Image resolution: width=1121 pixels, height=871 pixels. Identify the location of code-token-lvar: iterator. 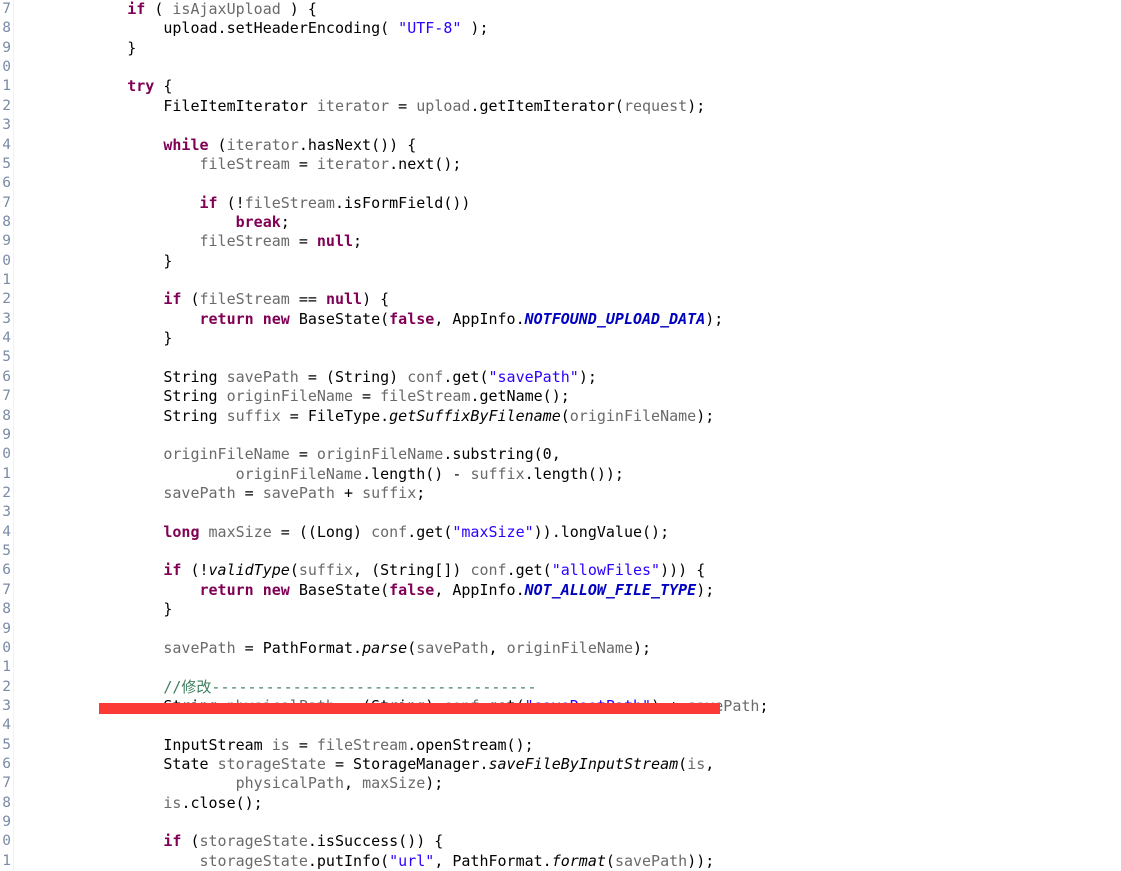
(262, 144).